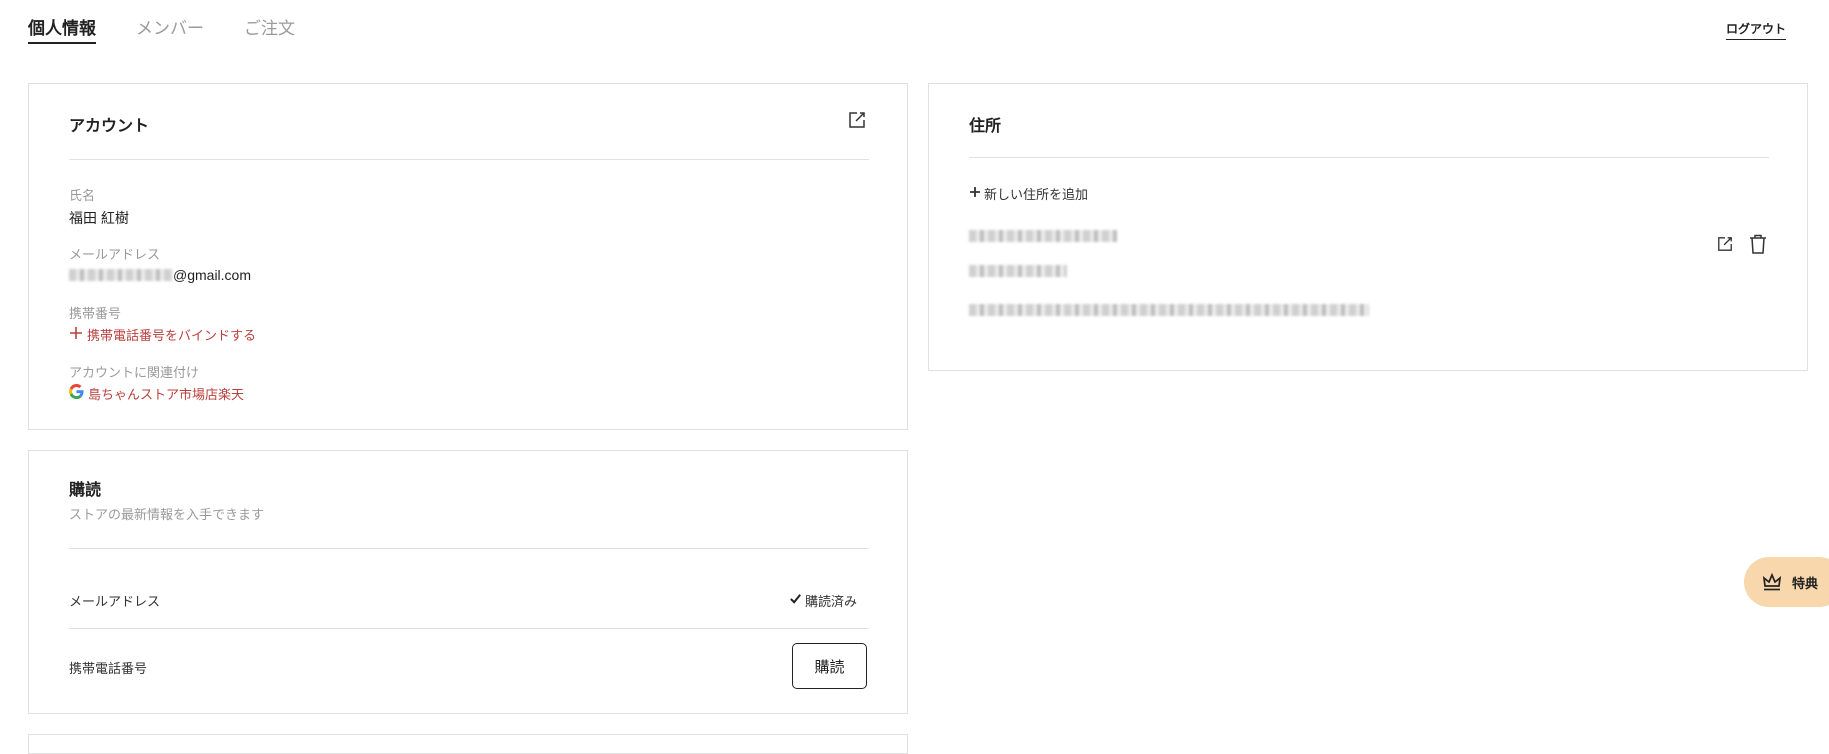  I want to click on email-redacted, so click(121, 275).